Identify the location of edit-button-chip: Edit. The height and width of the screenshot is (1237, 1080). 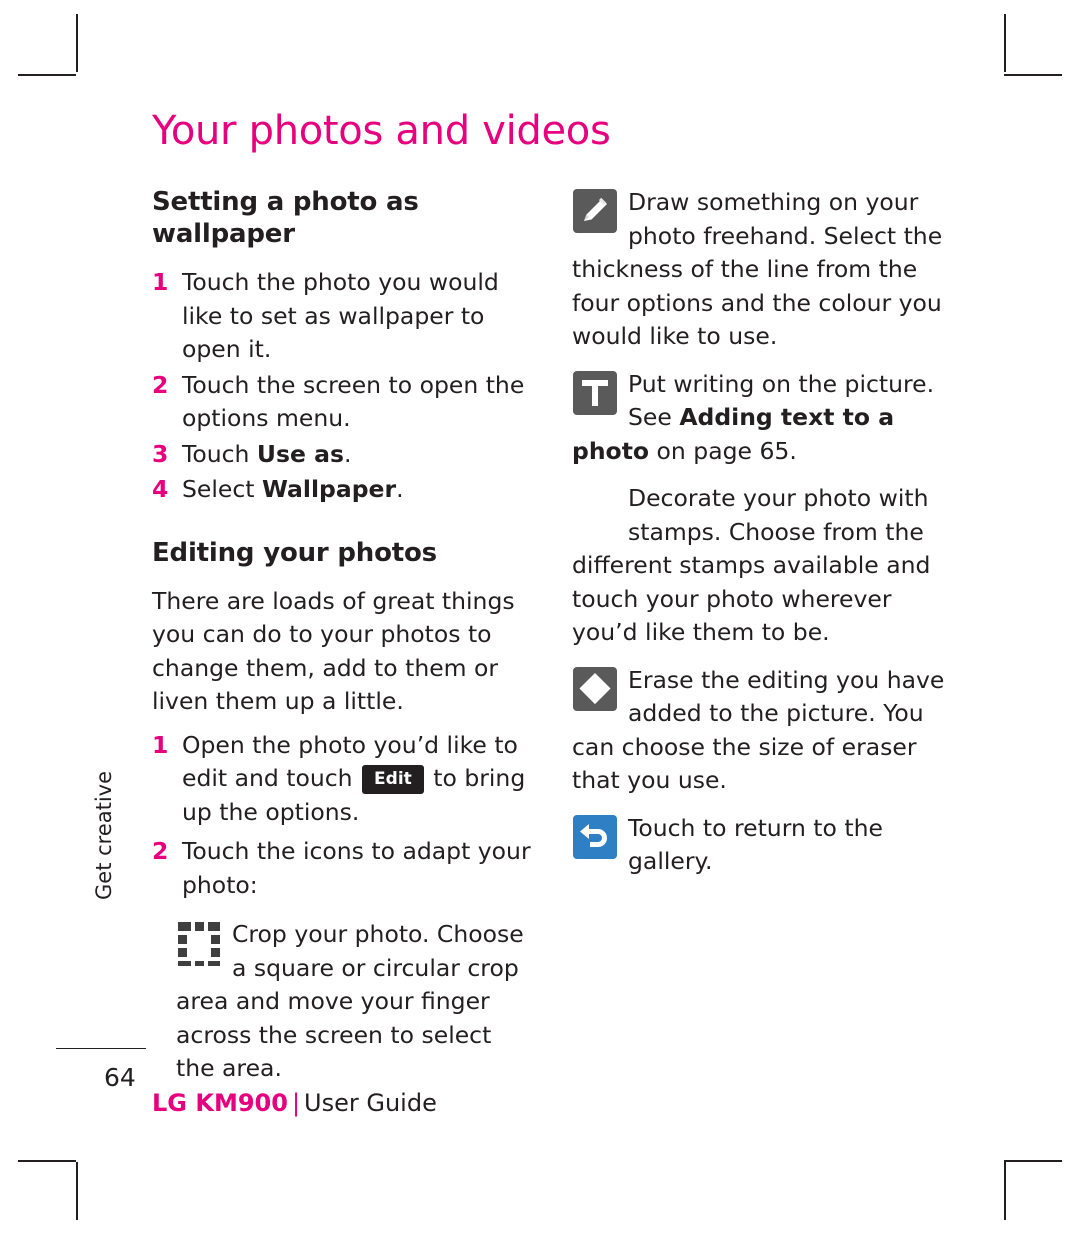
(393, 779).